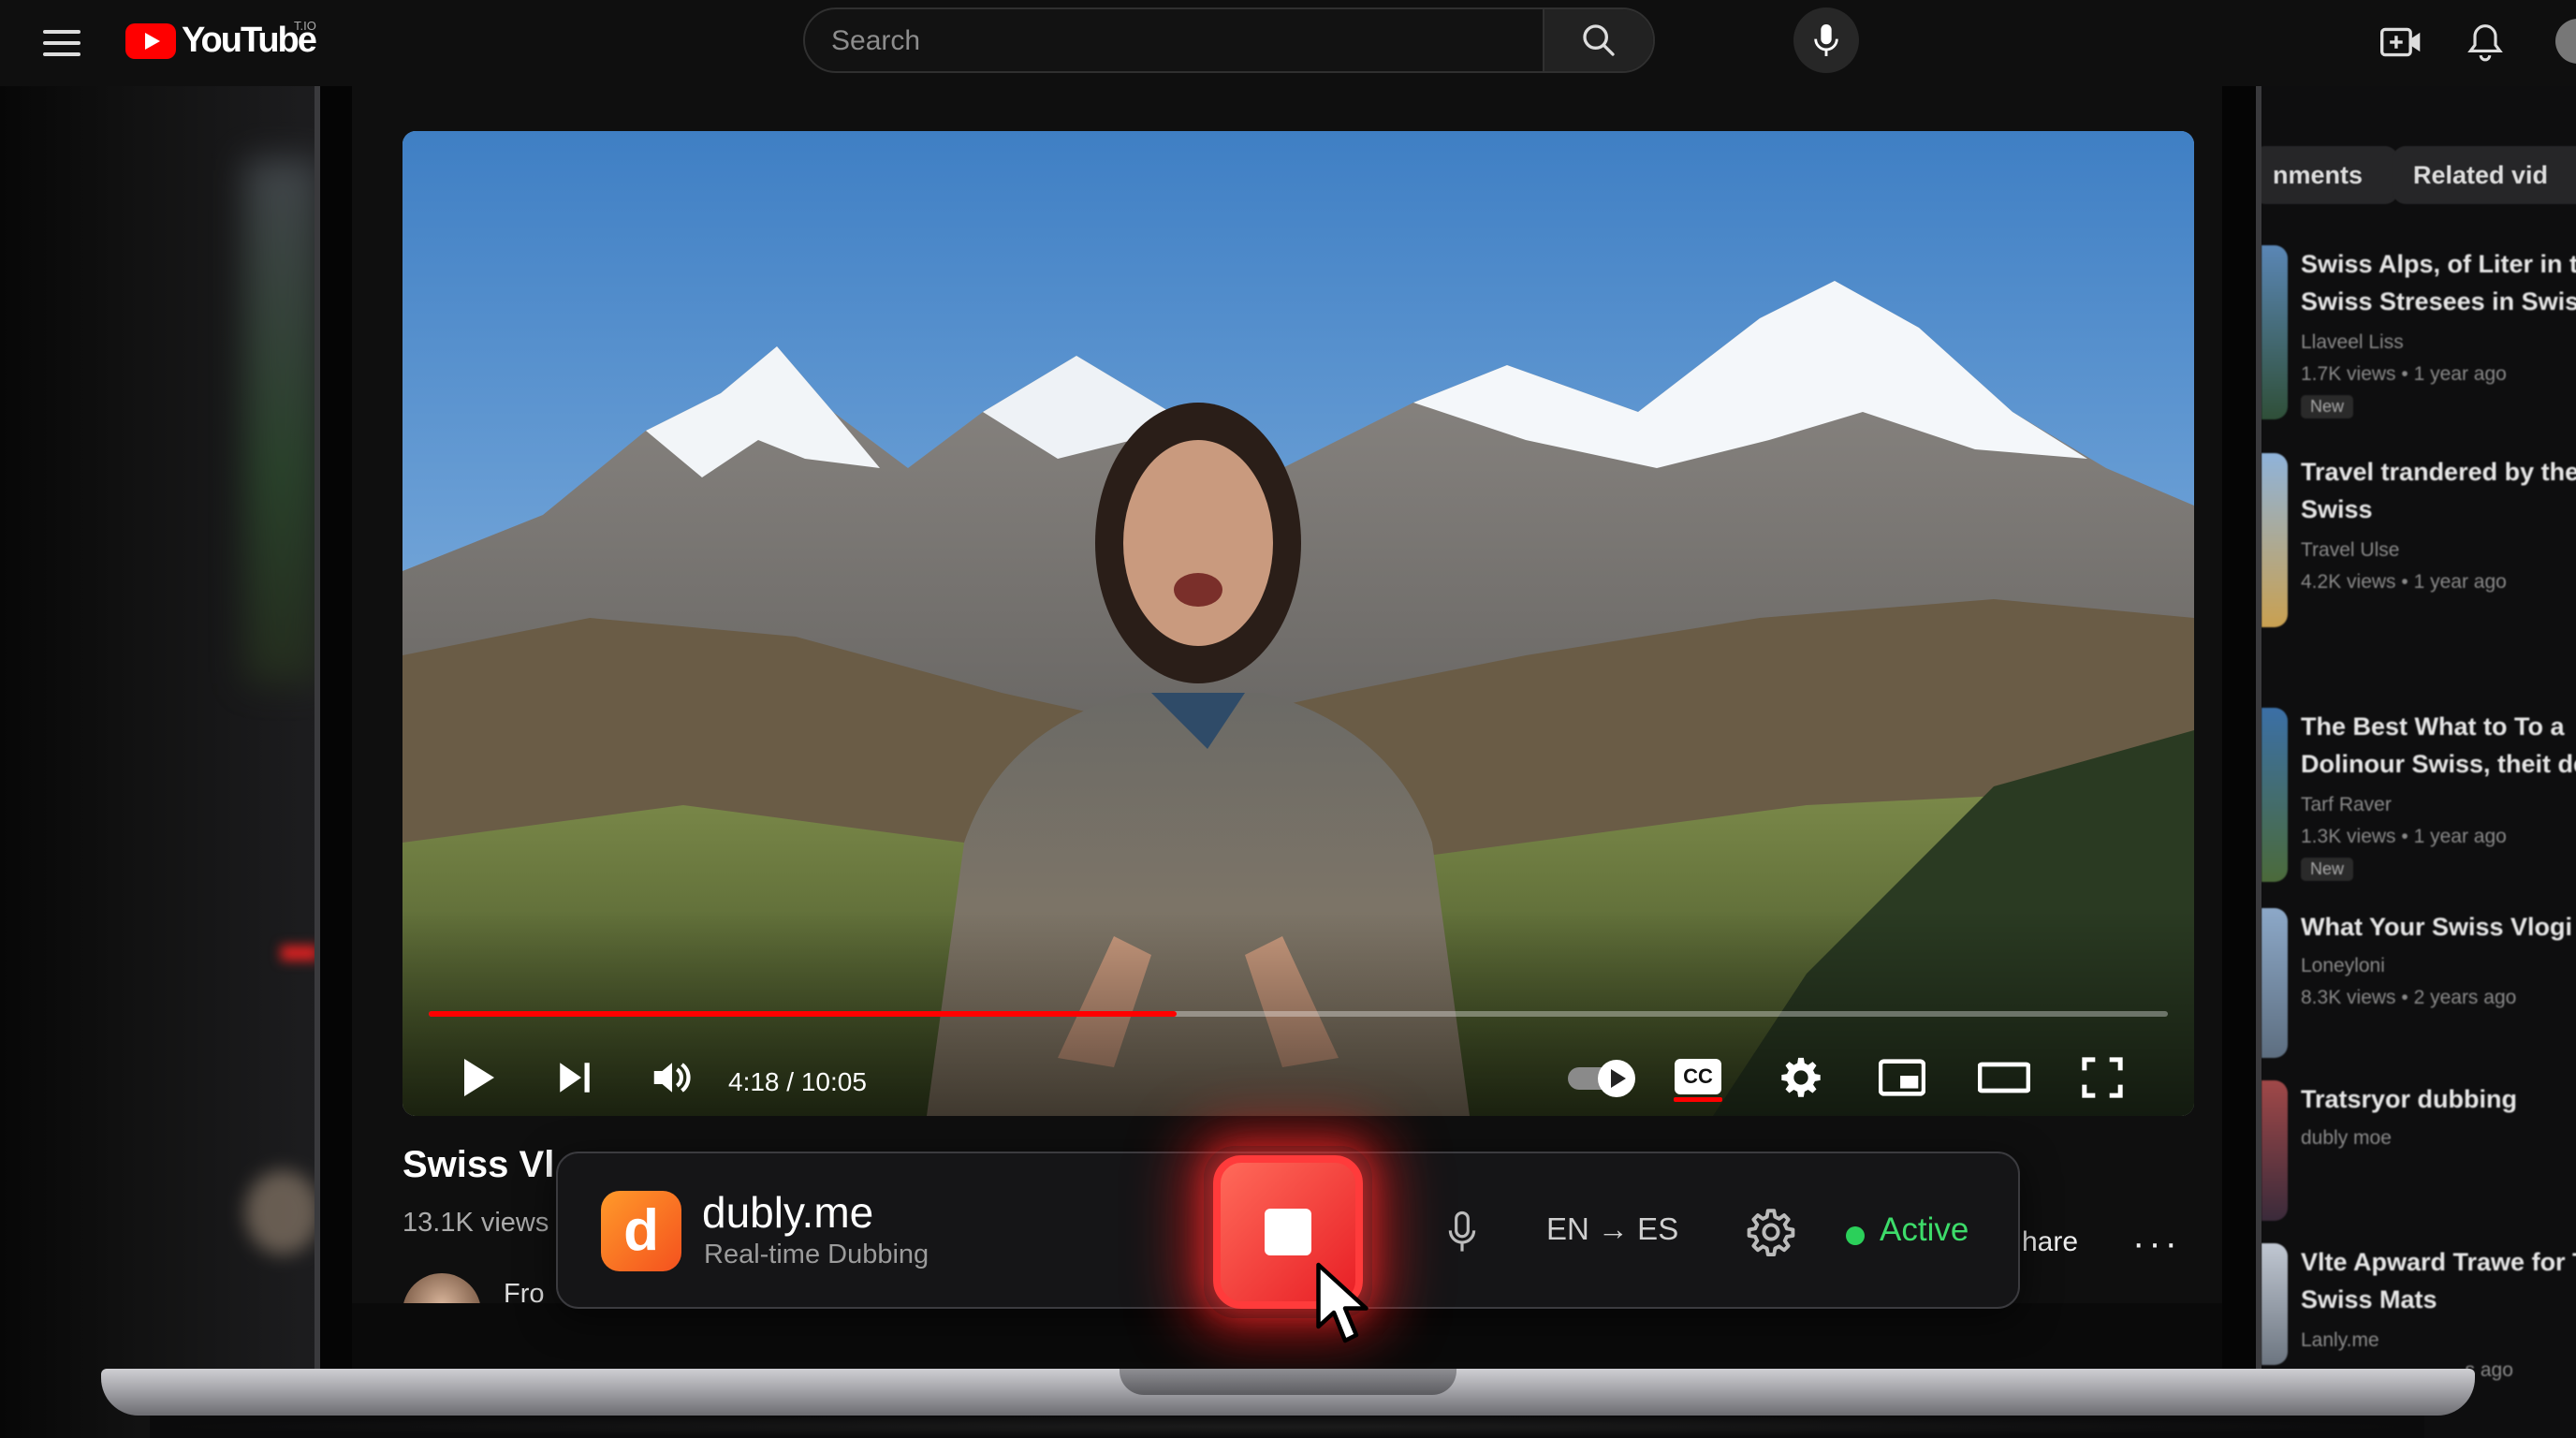 This screenshot has width=2576, height=1438. I want to click on mouse-cursor-icon, so click(1342, 1302).